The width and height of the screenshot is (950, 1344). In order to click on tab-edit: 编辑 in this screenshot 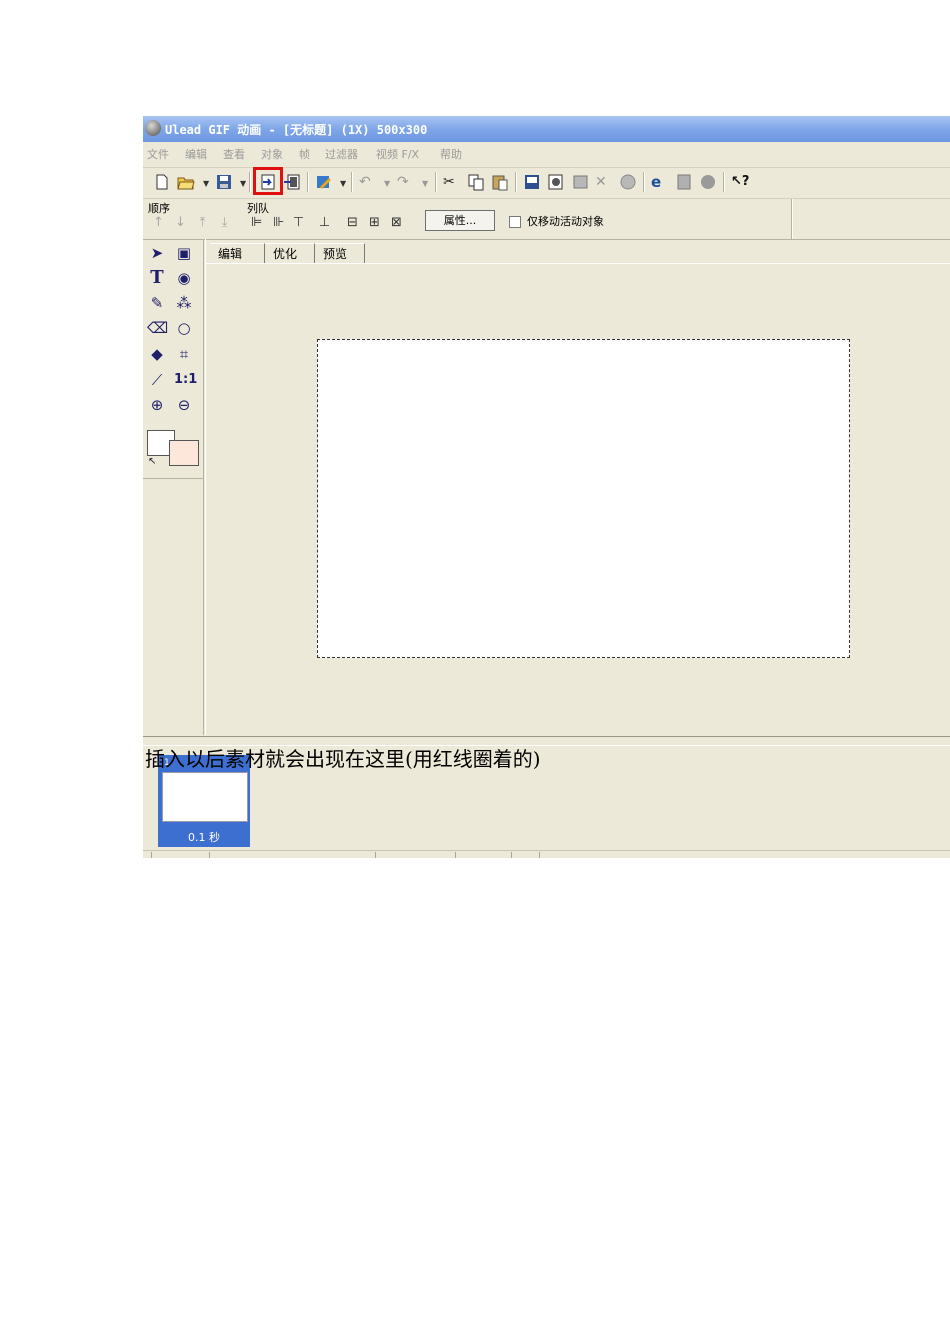, I will do `click(237, 253)`.